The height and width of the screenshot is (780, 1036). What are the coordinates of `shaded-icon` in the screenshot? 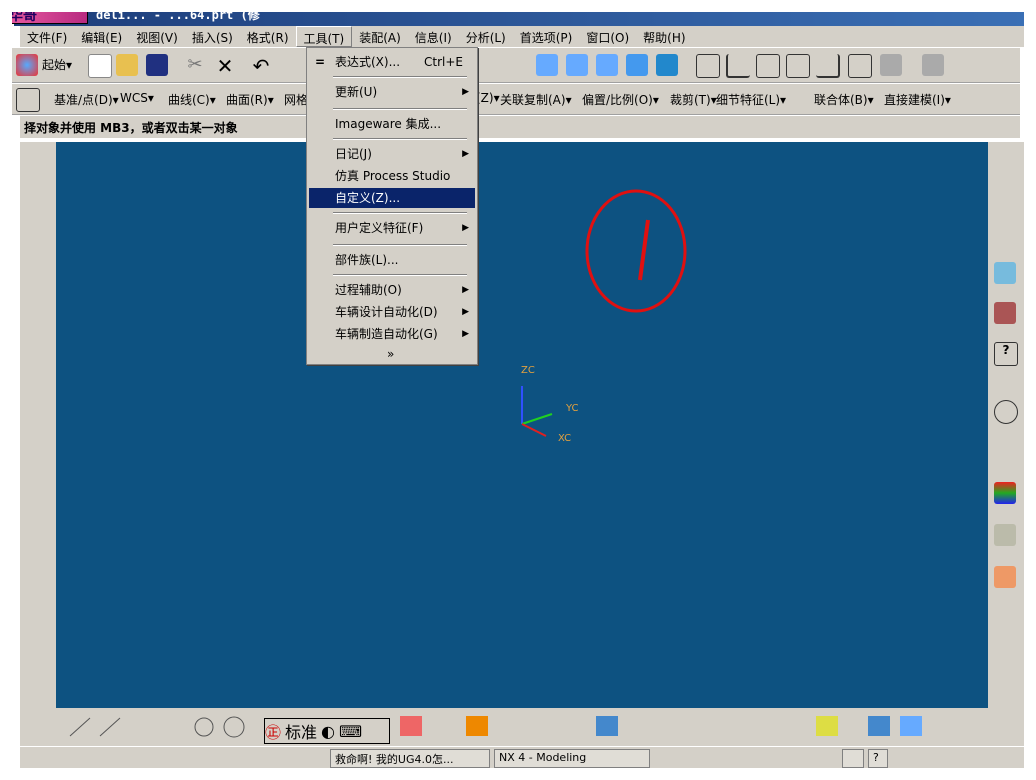 It's located at (637, 65).